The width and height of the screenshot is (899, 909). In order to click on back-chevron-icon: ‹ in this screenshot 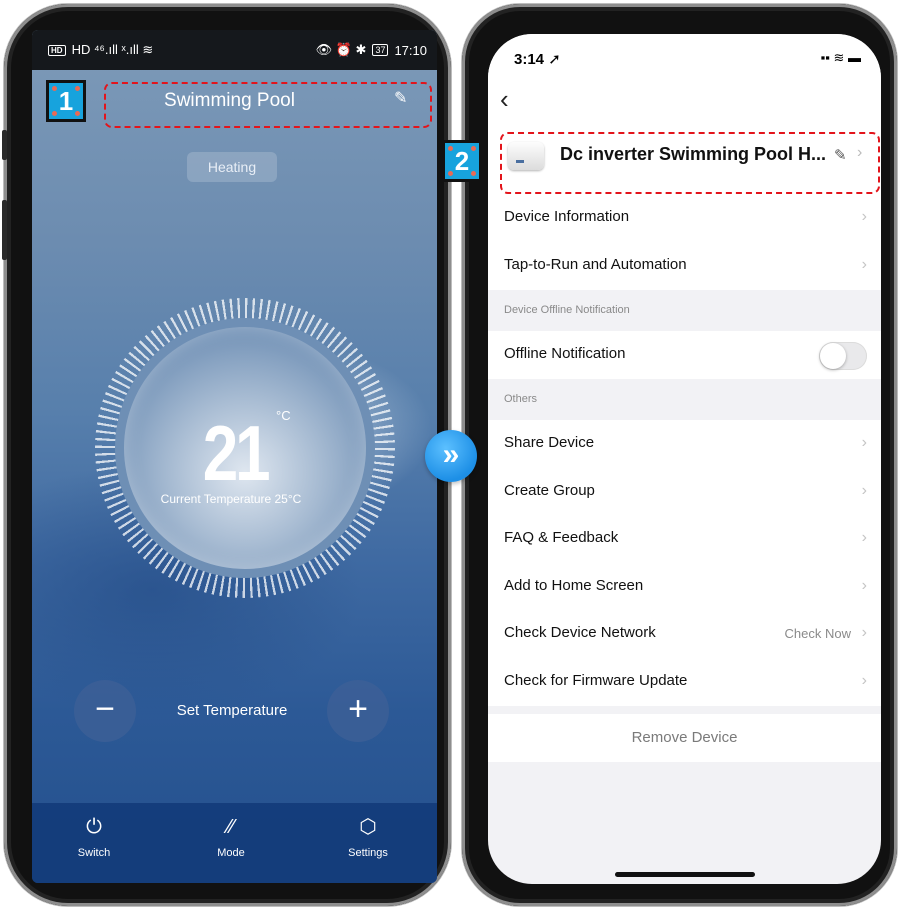, I will do `click(504, 99)`.